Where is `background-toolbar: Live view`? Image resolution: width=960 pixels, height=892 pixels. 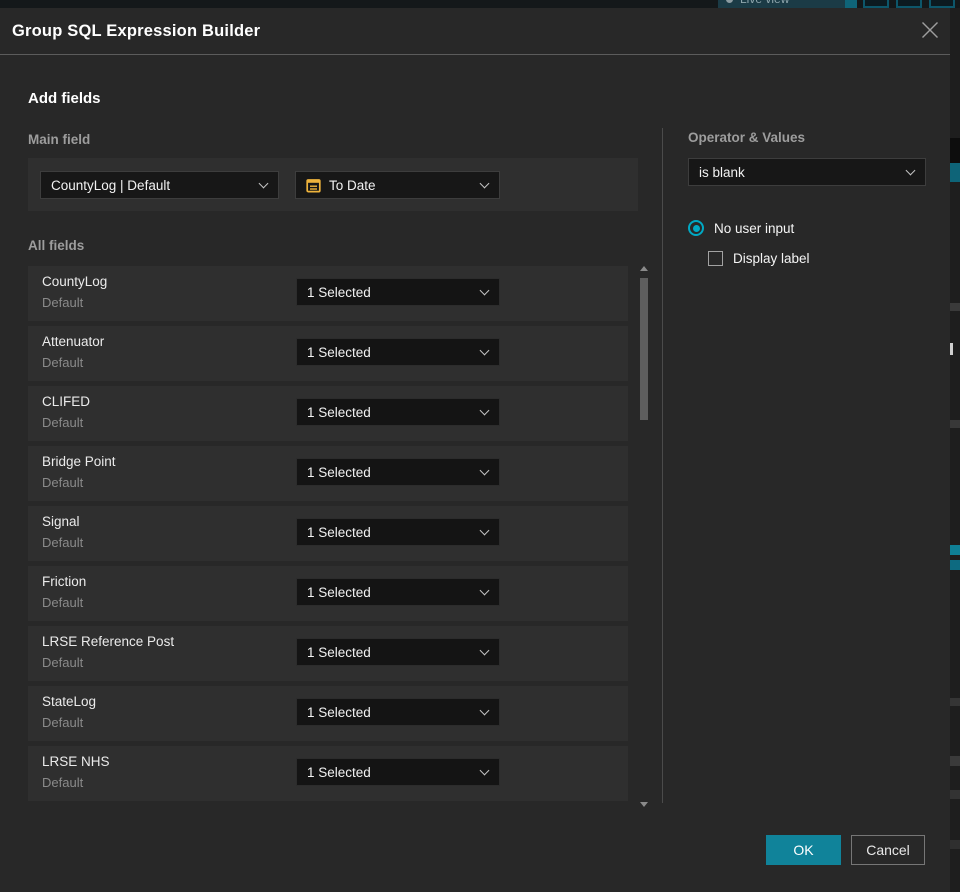
background-toolbar: Live view is located at coordinates (480, 4).